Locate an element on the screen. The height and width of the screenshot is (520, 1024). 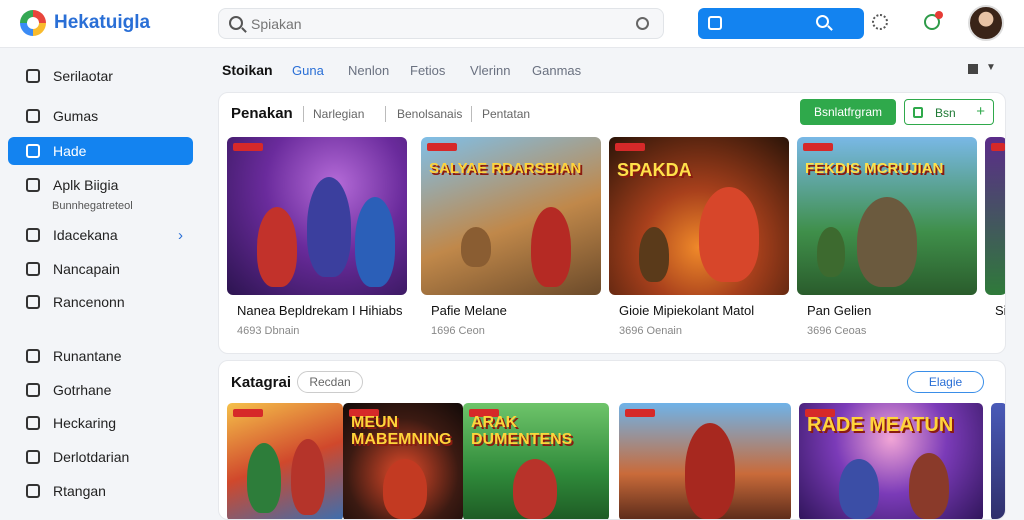
game-meta: 1696 Ceon is located at coordinates (458, 331).